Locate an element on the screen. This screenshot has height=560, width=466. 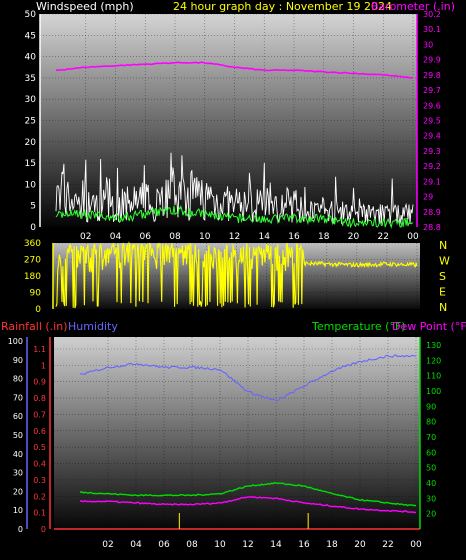
humidity-y-tick-label: 80 is located at coordinates (18, 379).